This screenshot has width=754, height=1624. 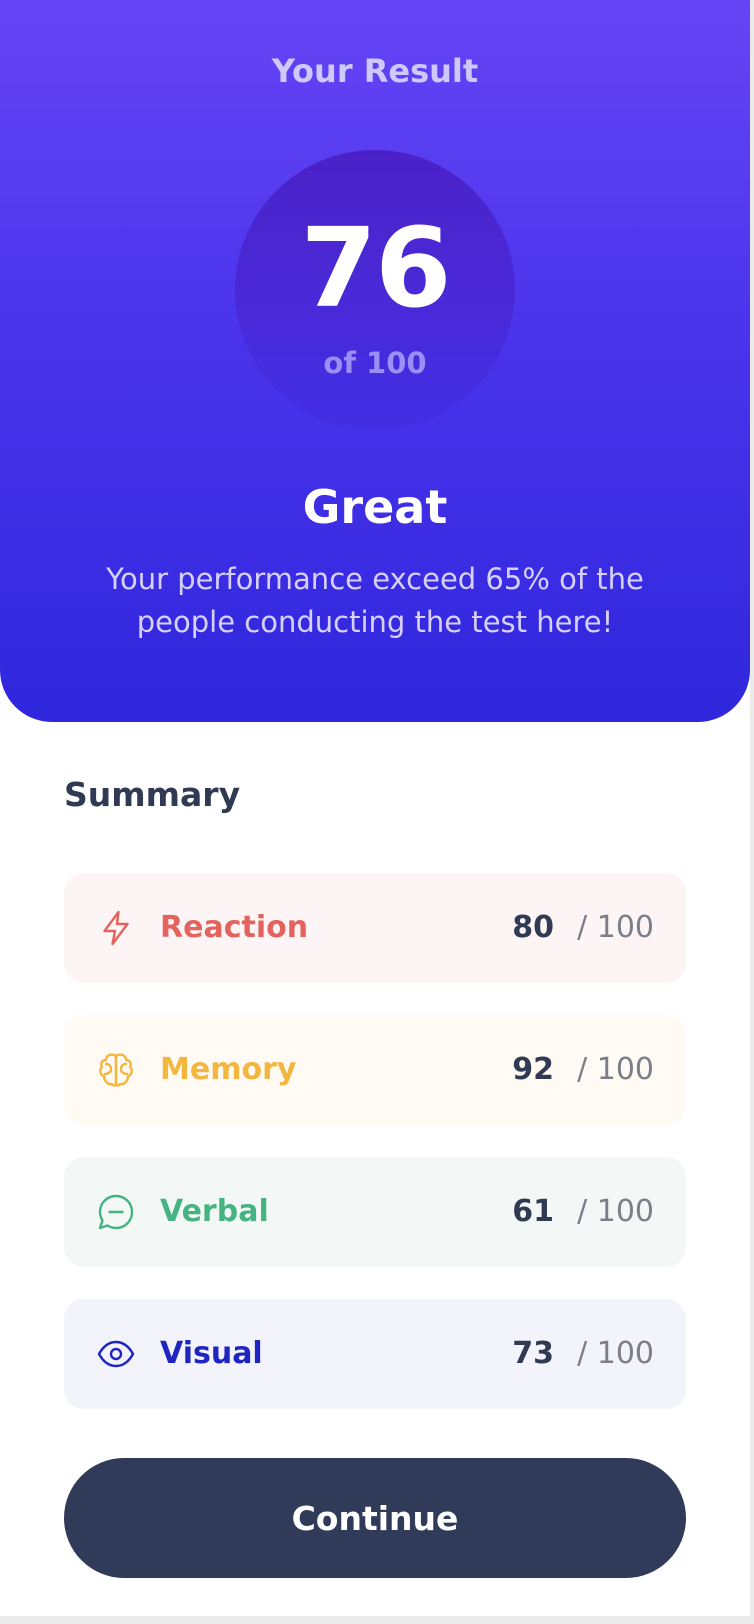 What do you see at coordinates (533, 927) in the screenshot?
I see `summary-item-score: 80` at bounding box center [533, 927].